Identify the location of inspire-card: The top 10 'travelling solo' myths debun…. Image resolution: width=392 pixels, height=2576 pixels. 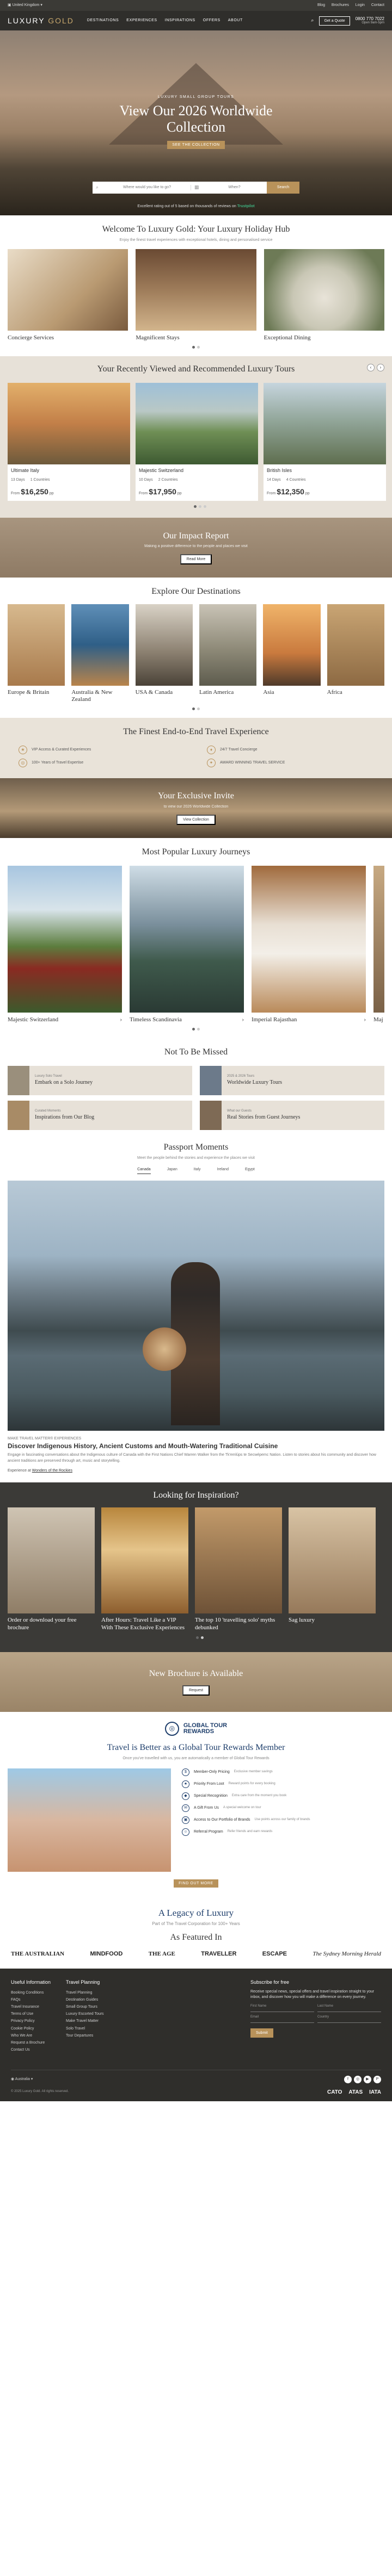
(238, 1569).